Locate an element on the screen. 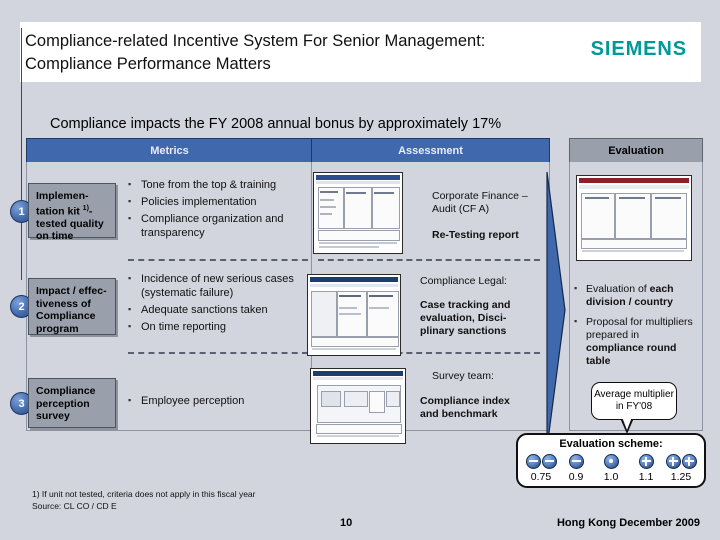  list-item: Policies implementation is located at coordinates (218, 201).